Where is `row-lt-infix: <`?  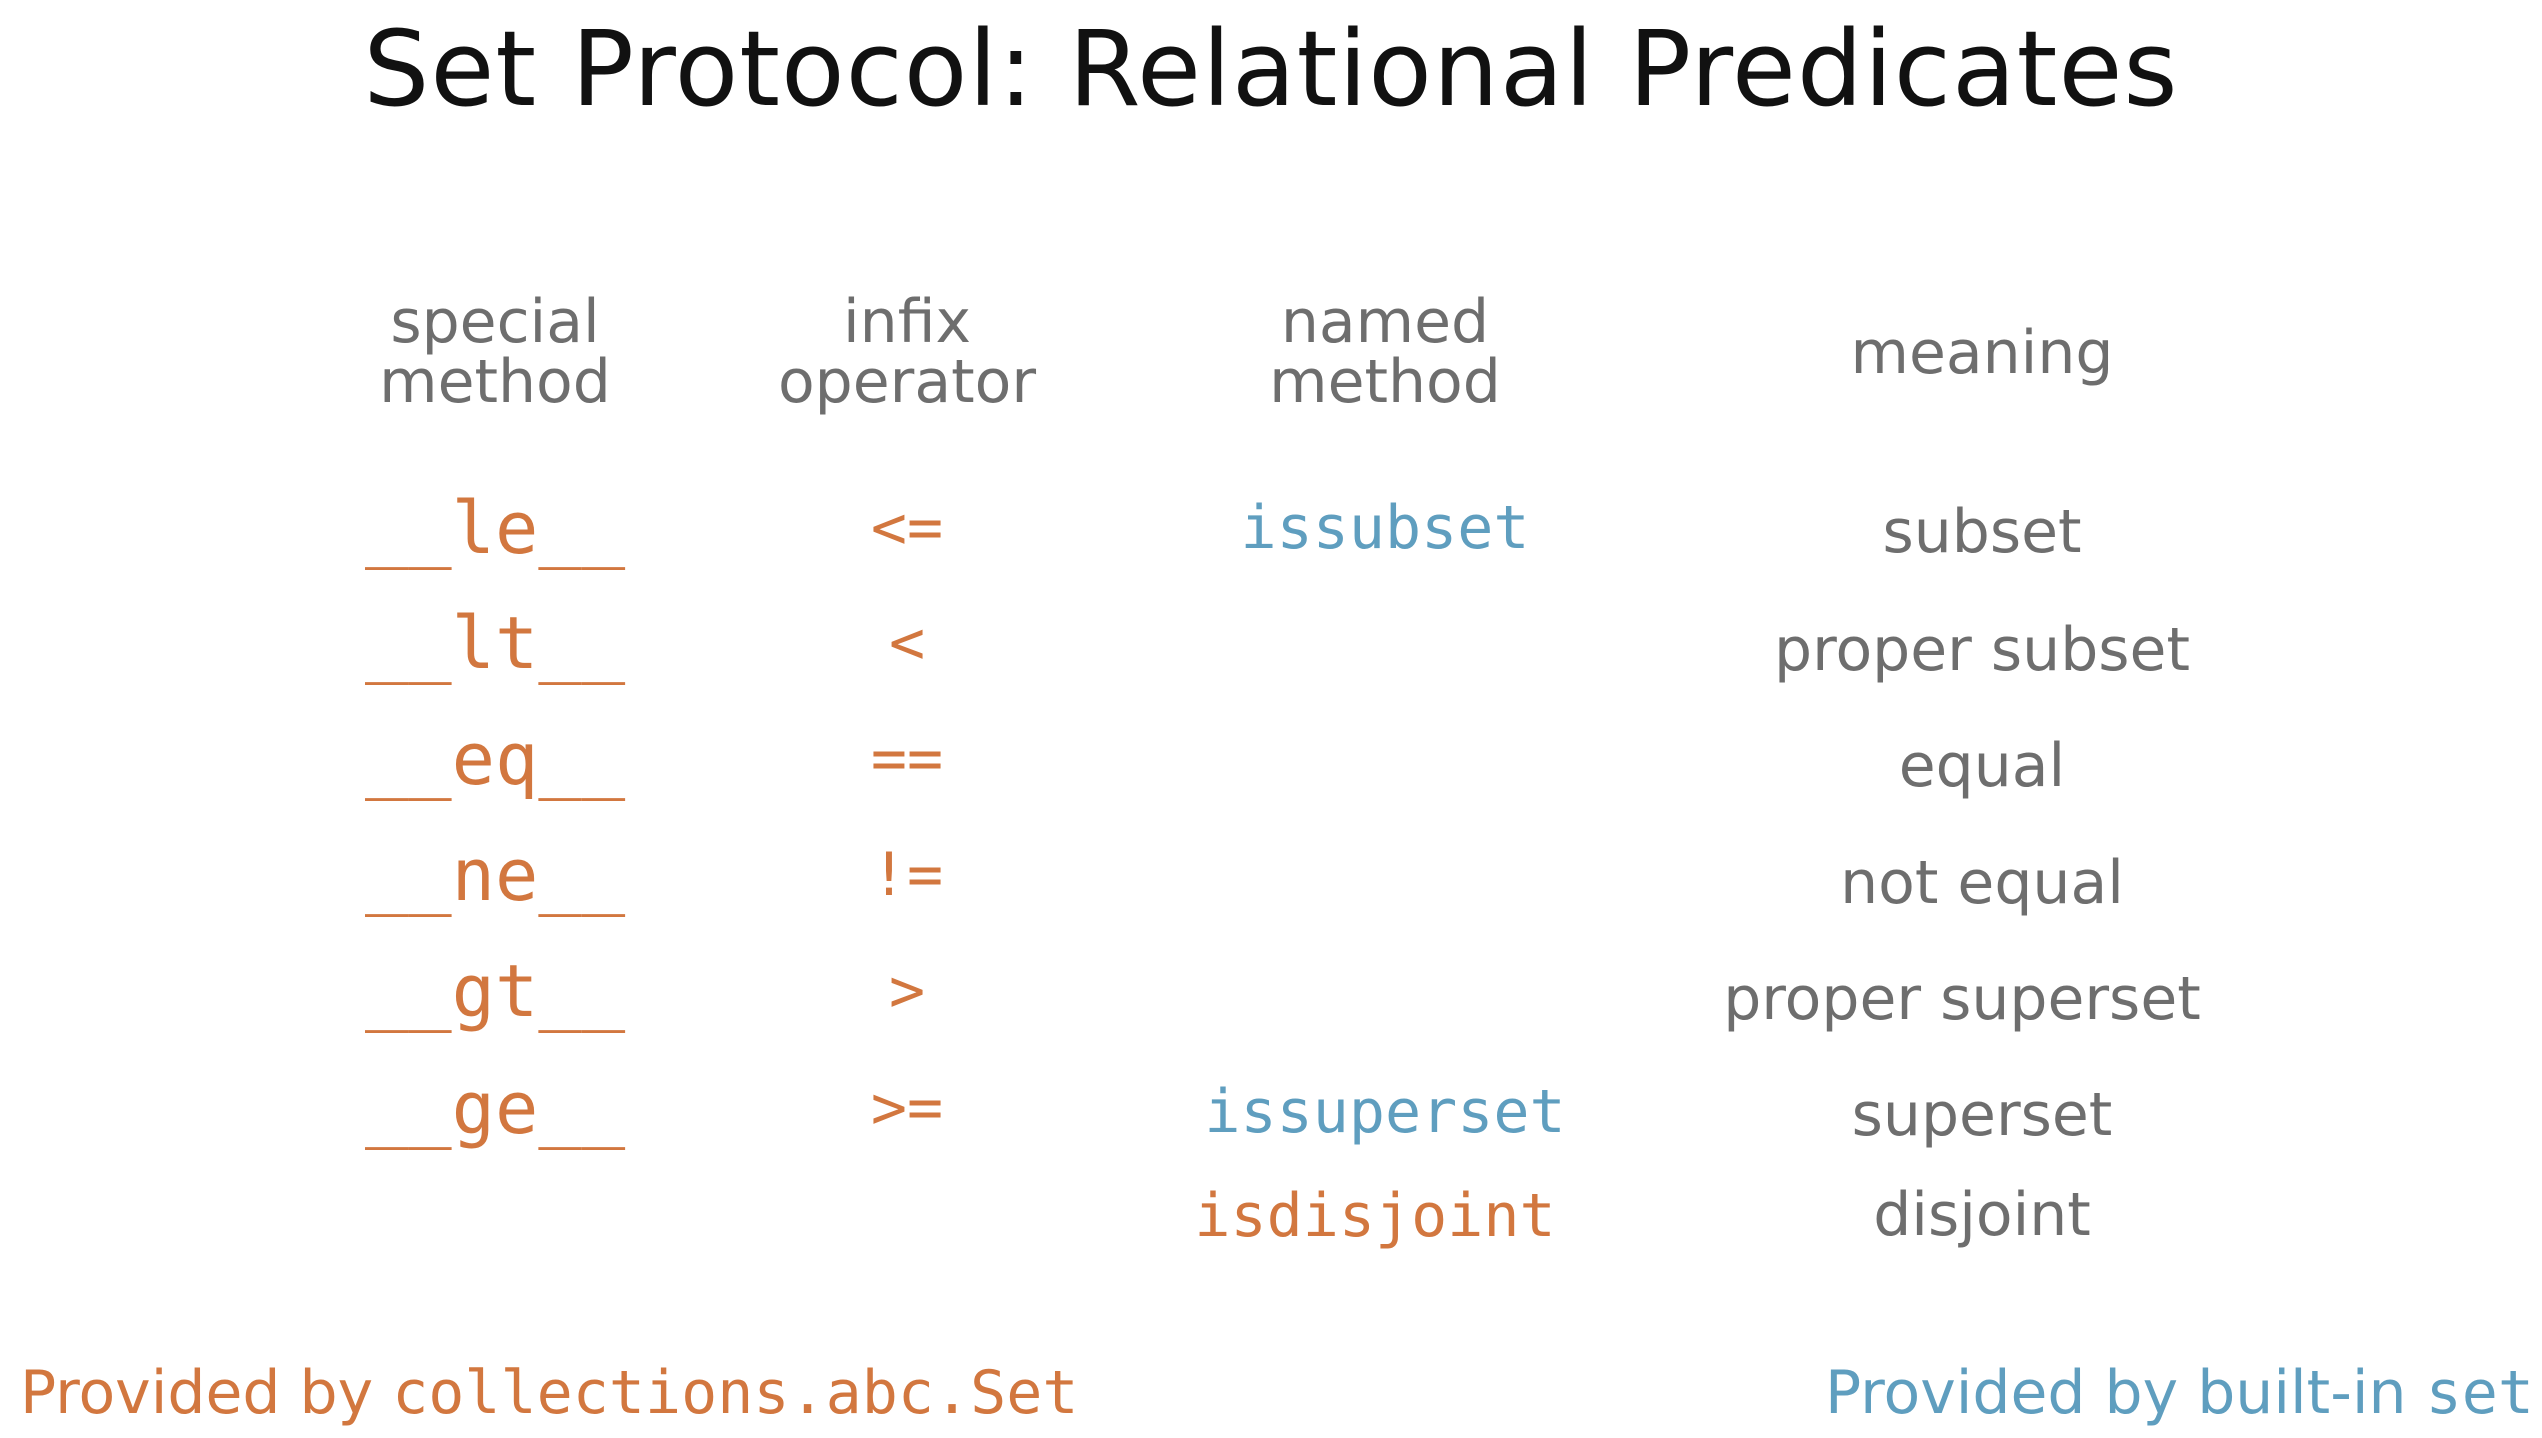
row-lt-infix: < is located at coordinates (907, 643).